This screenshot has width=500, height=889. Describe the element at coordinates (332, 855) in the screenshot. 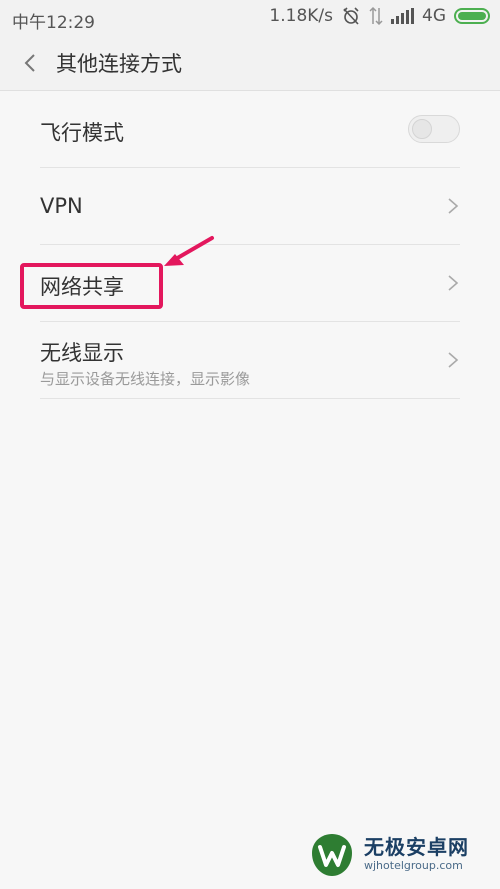

I see `brand-logo-icon` at that location.